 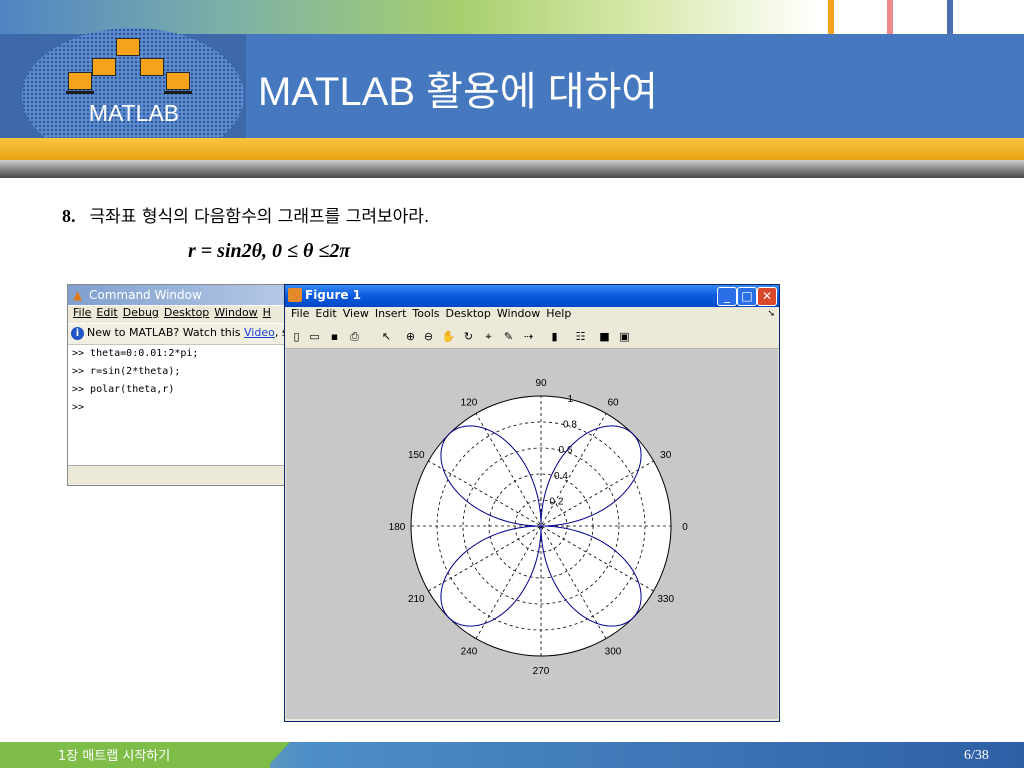 What do you see at coordinates (488, 336) in the screenshot?
I see `datacursor-icon: ⌖` at bounding box center [488, 336].